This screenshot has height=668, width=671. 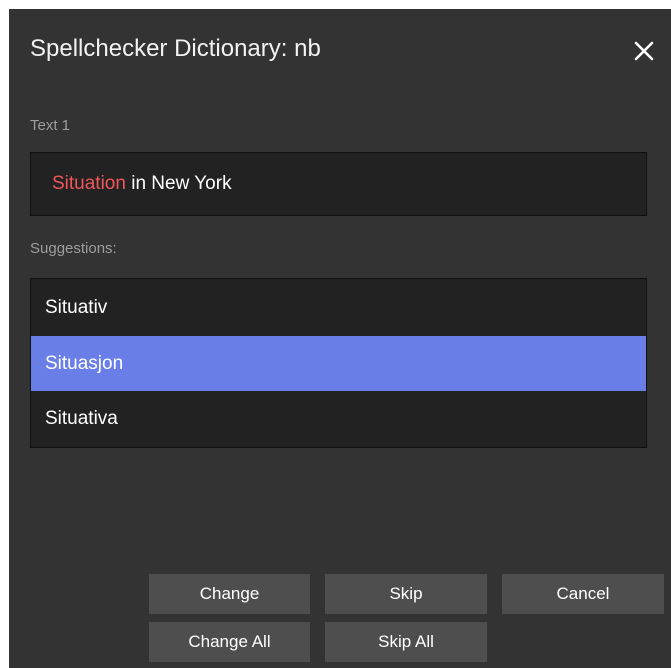 I want to click on skip-all-button: Skip All, so click(x=406, y=642).